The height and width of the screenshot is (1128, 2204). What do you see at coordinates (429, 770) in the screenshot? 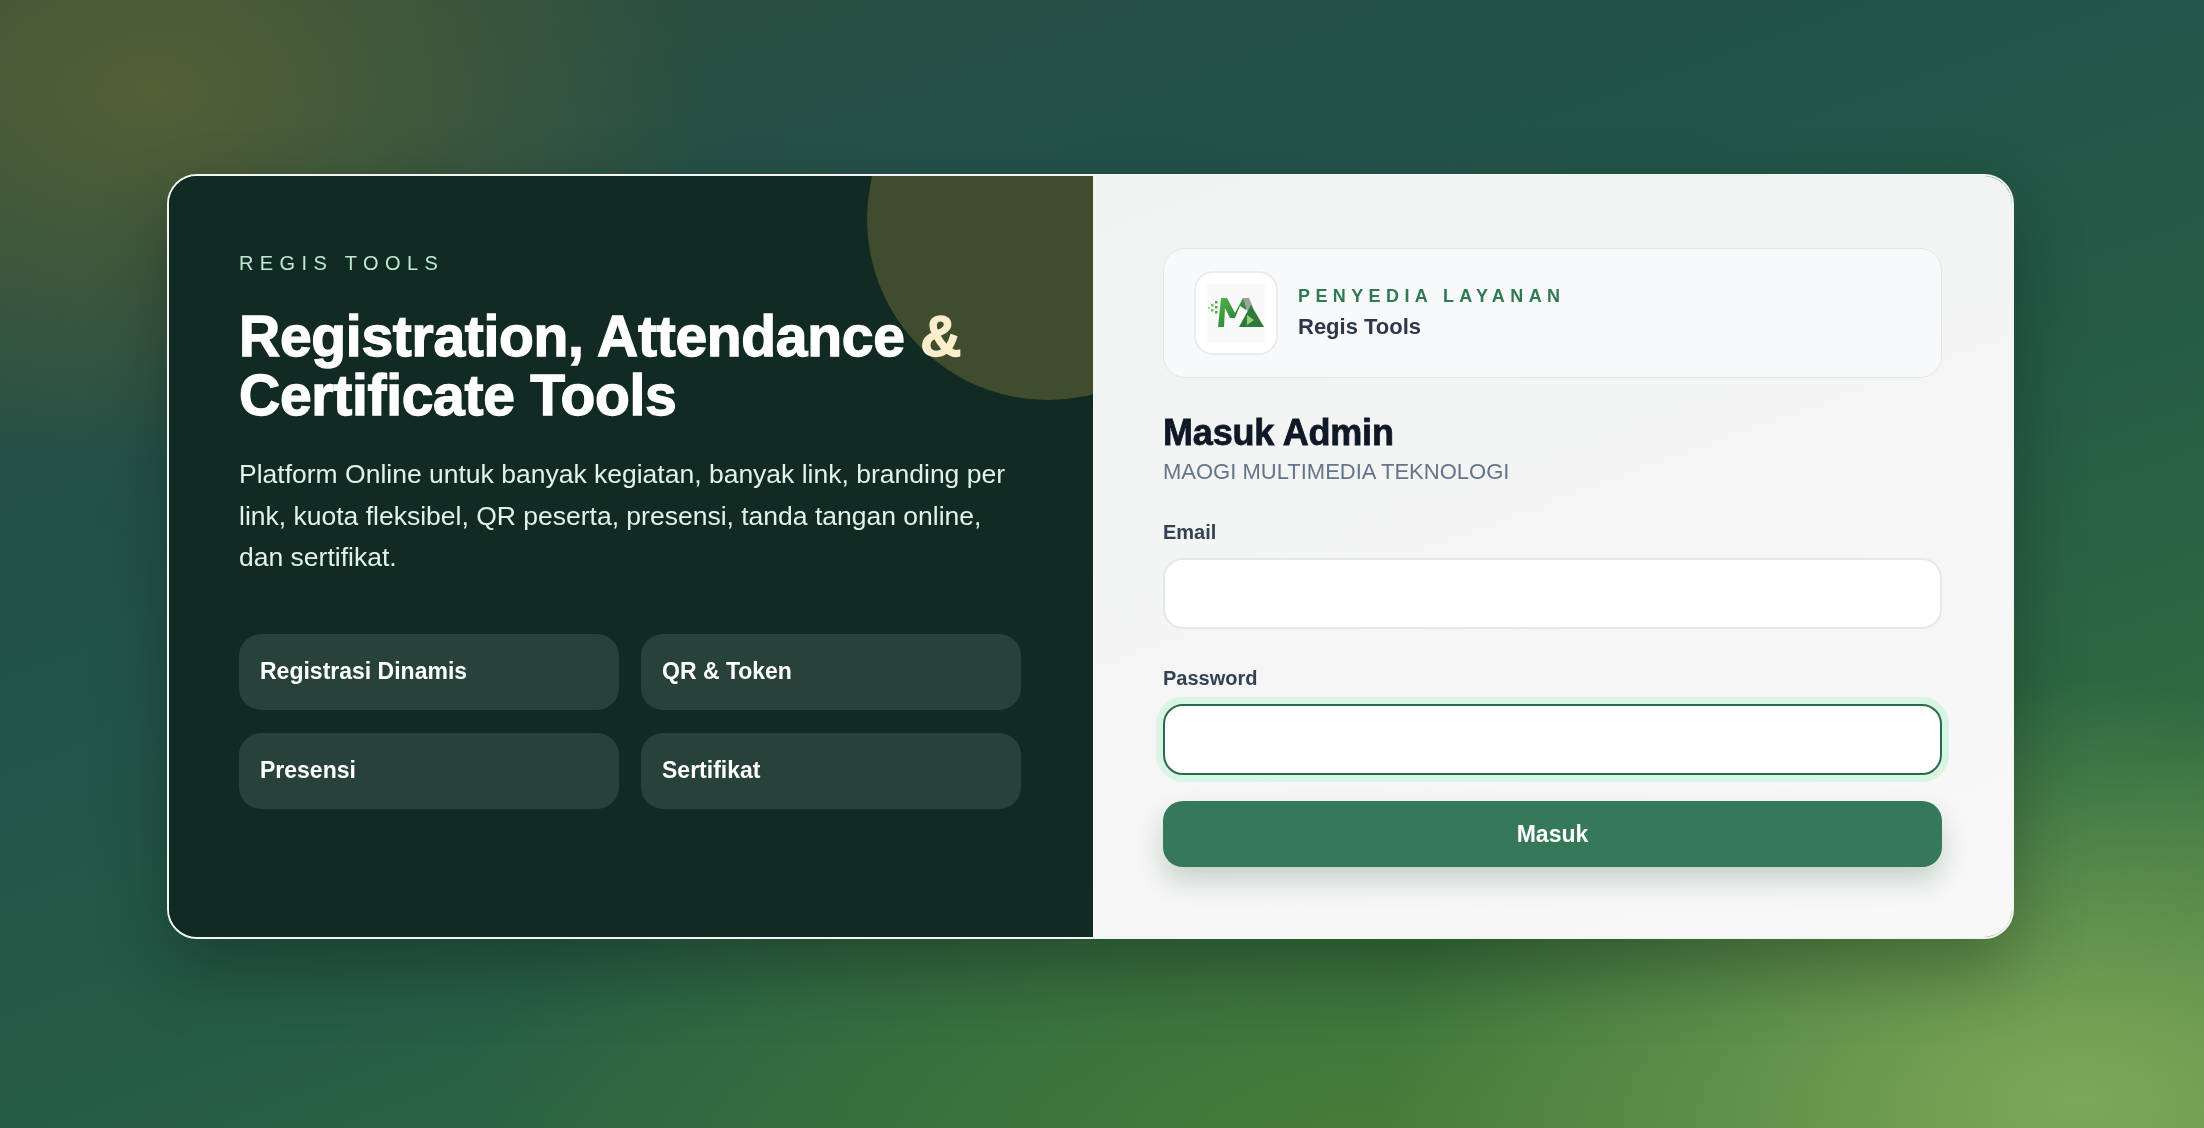
I see `feature-tile: Presensi` at bounding box center [429, 770].